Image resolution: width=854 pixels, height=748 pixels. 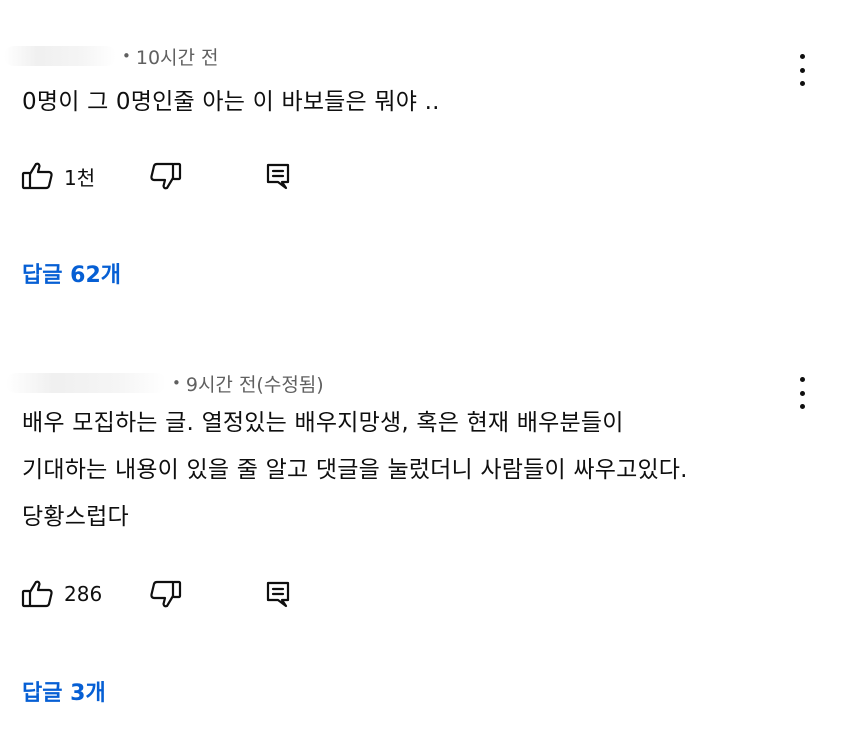 What do you see at coordinates (64, 691) in the screenshot?
I see `view-replies-link: 답글 3개` at bounding box center [64, 691].